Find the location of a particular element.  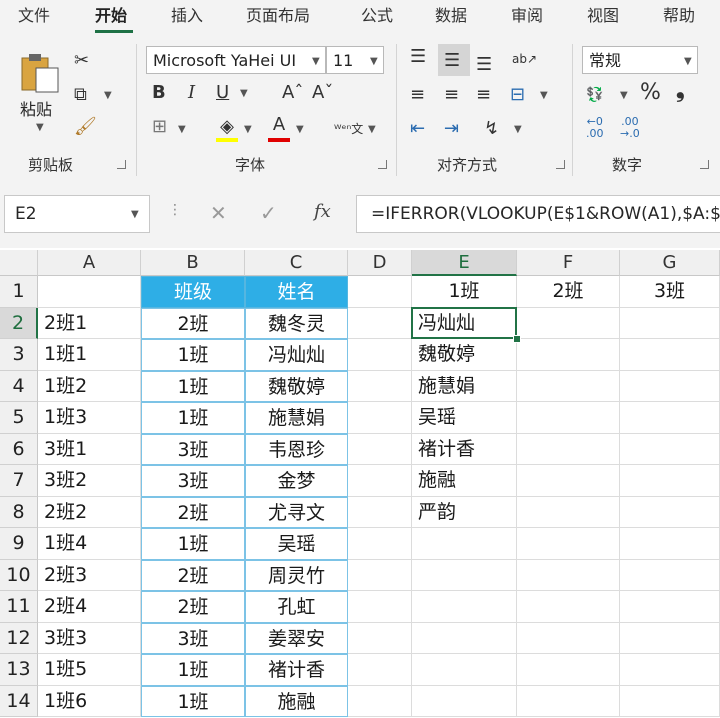

cell-b9: 1班 is located at coordinates (193, 544).